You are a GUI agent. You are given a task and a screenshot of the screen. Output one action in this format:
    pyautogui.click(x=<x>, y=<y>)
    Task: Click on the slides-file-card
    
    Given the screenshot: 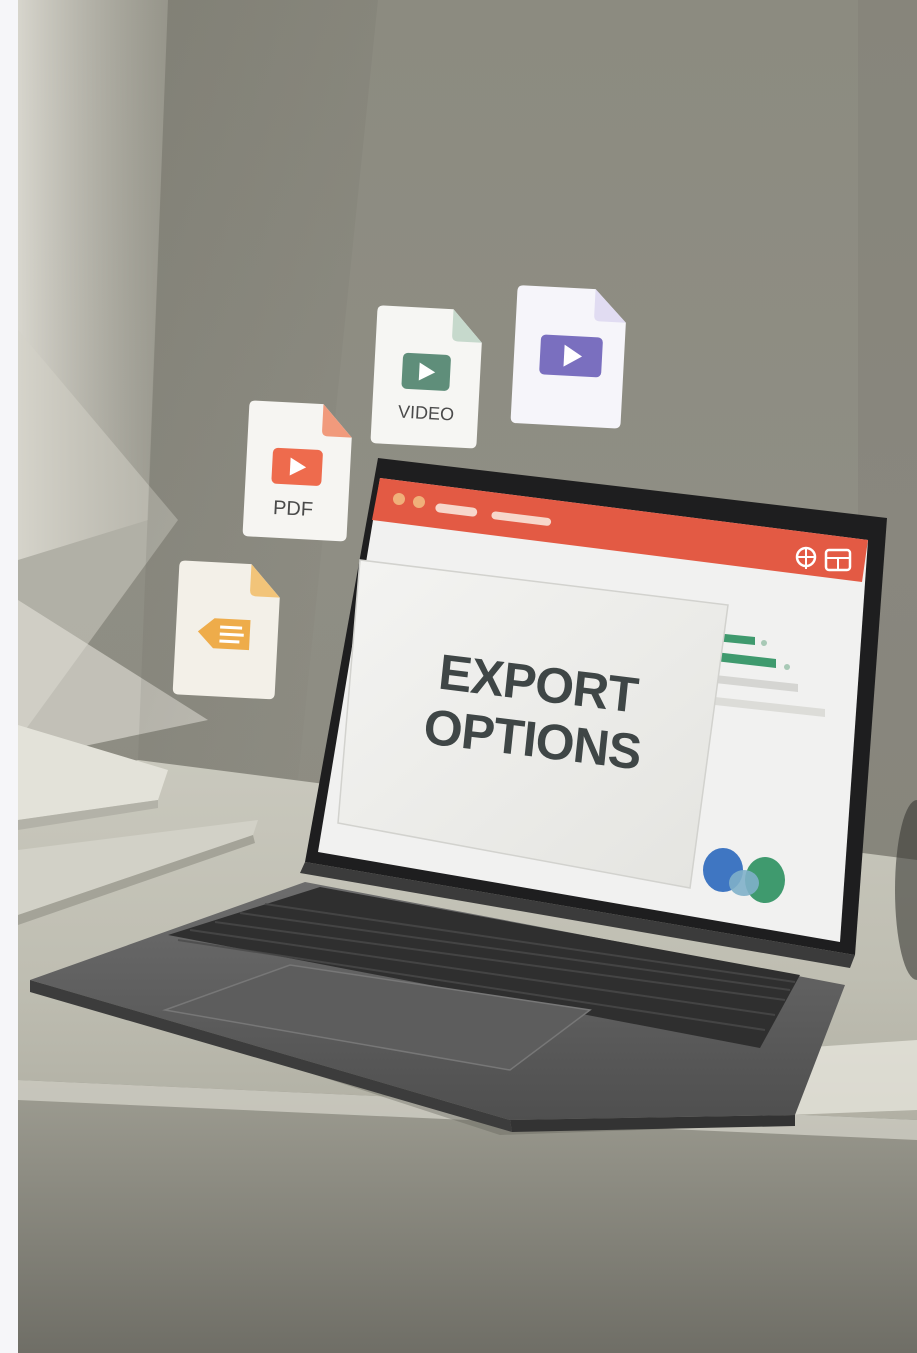 What is the action you would take?
    pyautogui.click(x=572, y=357)
    